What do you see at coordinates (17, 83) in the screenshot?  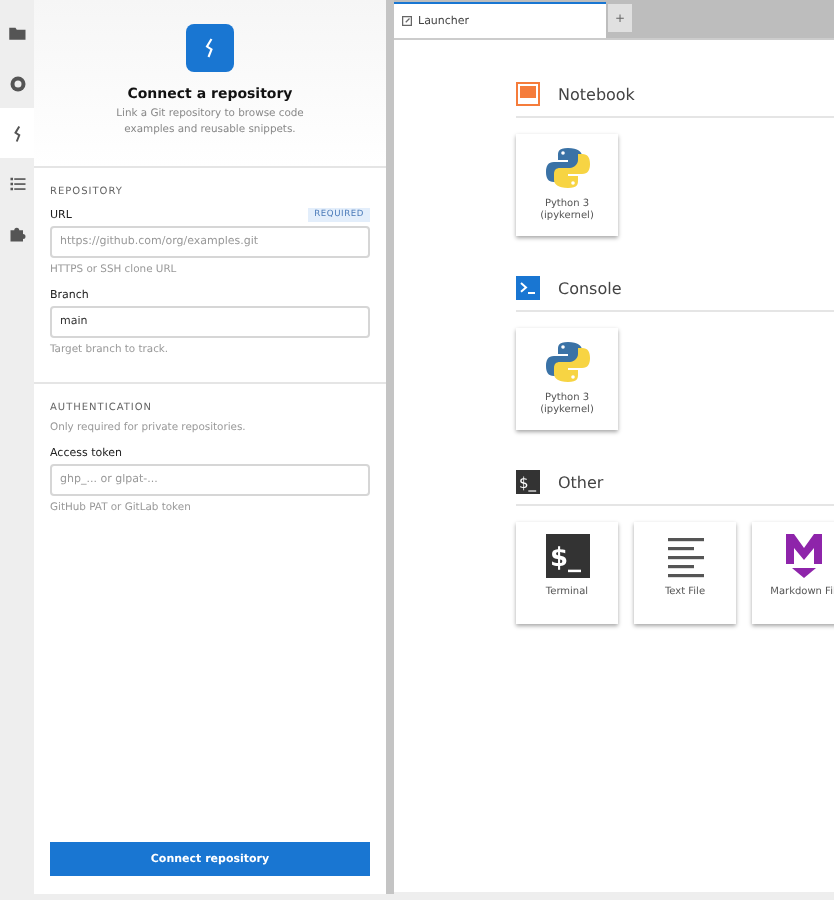 I see `stop-circle-icon` at bounding box center [17, 83].